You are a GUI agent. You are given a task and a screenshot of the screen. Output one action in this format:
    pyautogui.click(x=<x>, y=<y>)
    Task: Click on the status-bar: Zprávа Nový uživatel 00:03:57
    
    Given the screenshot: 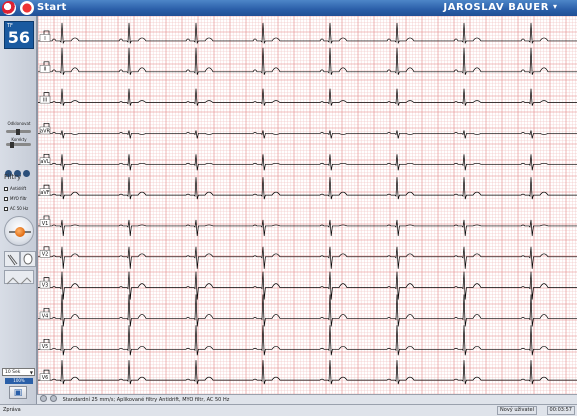 What is the action you would take?
    pyautogui.click(x=288, y=410)
    